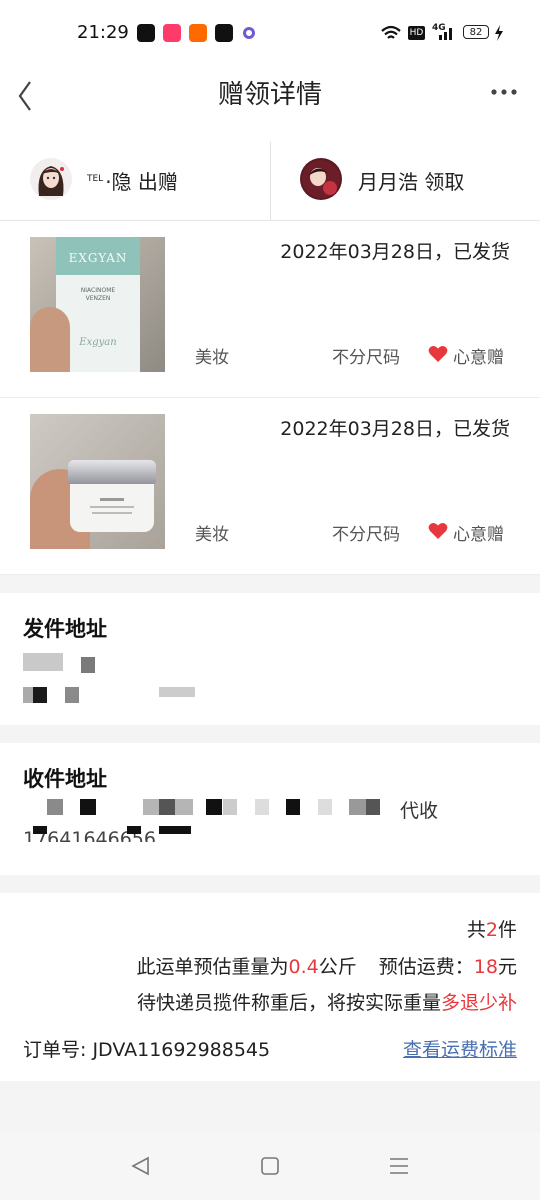 Image resolution: width=540 pixels, height=1200 pixels. What do you see at coordinates (321, 179) in the screenshot?
I see `receiver-avatar` at bounding box center [321, 179].